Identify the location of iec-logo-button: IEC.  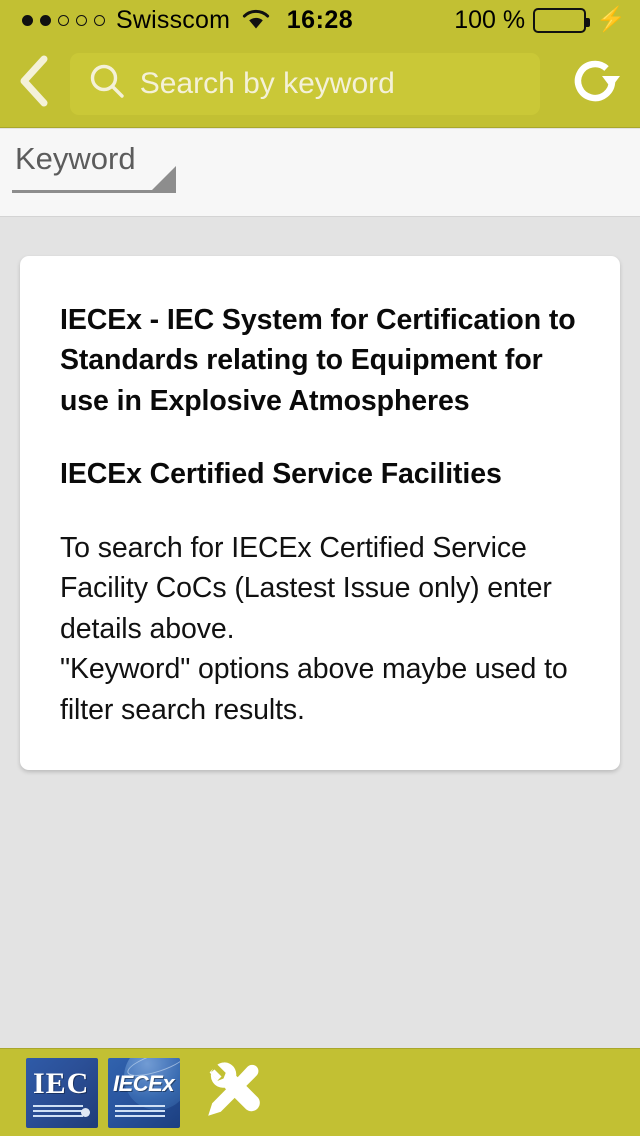
(62, 1092).